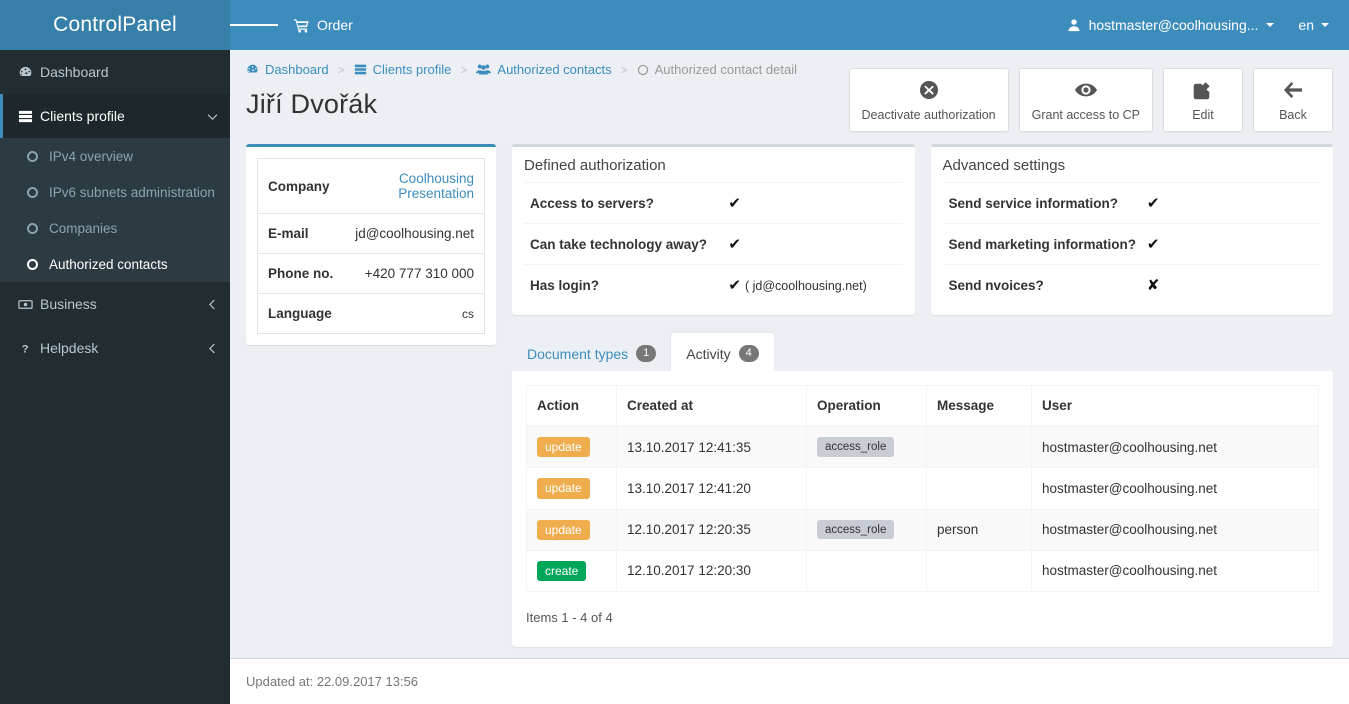 The height and width of the screenshot is (704, 1349). I want to click on setting-question: Send nvoices?, so click(996, 285).